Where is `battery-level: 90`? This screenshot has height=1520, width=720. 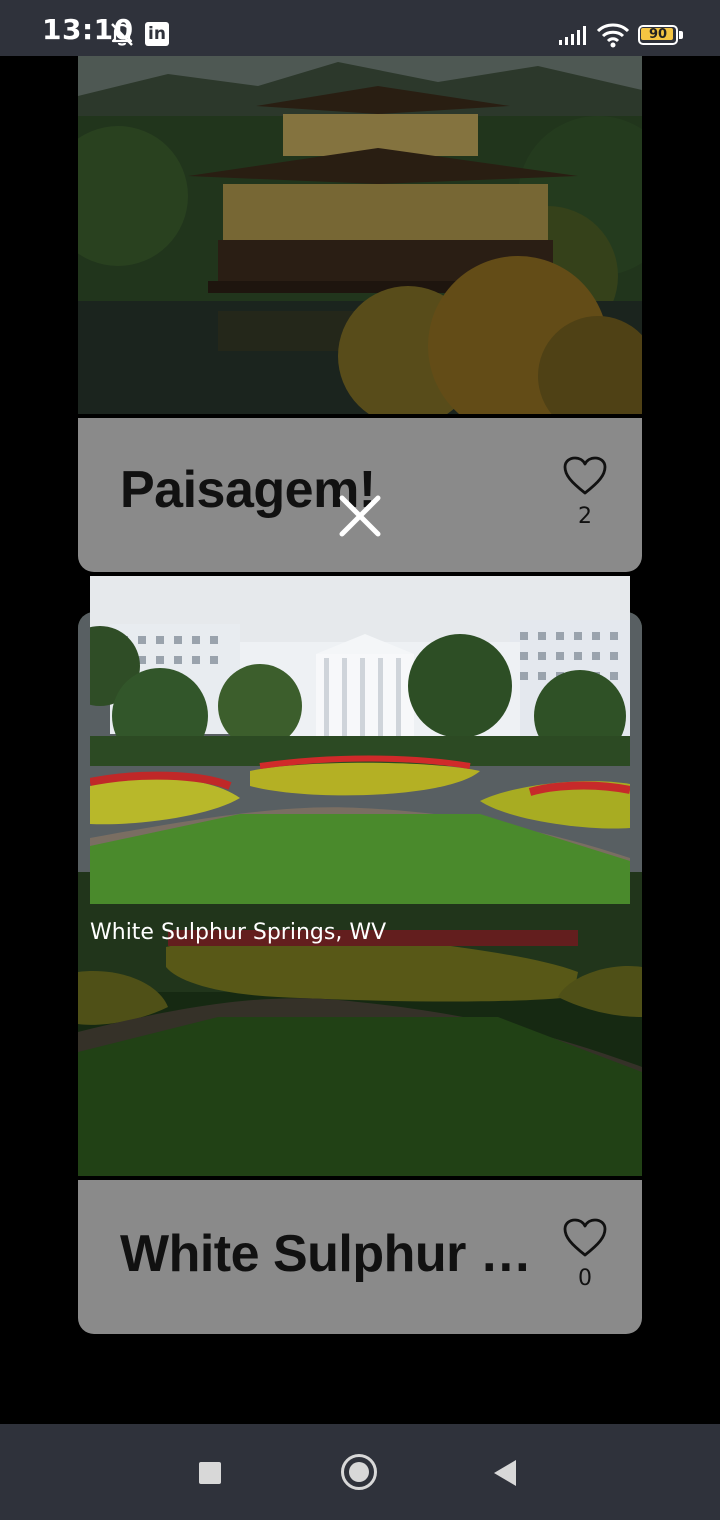
battery-level: 90 is located at coordinates (658, 34).